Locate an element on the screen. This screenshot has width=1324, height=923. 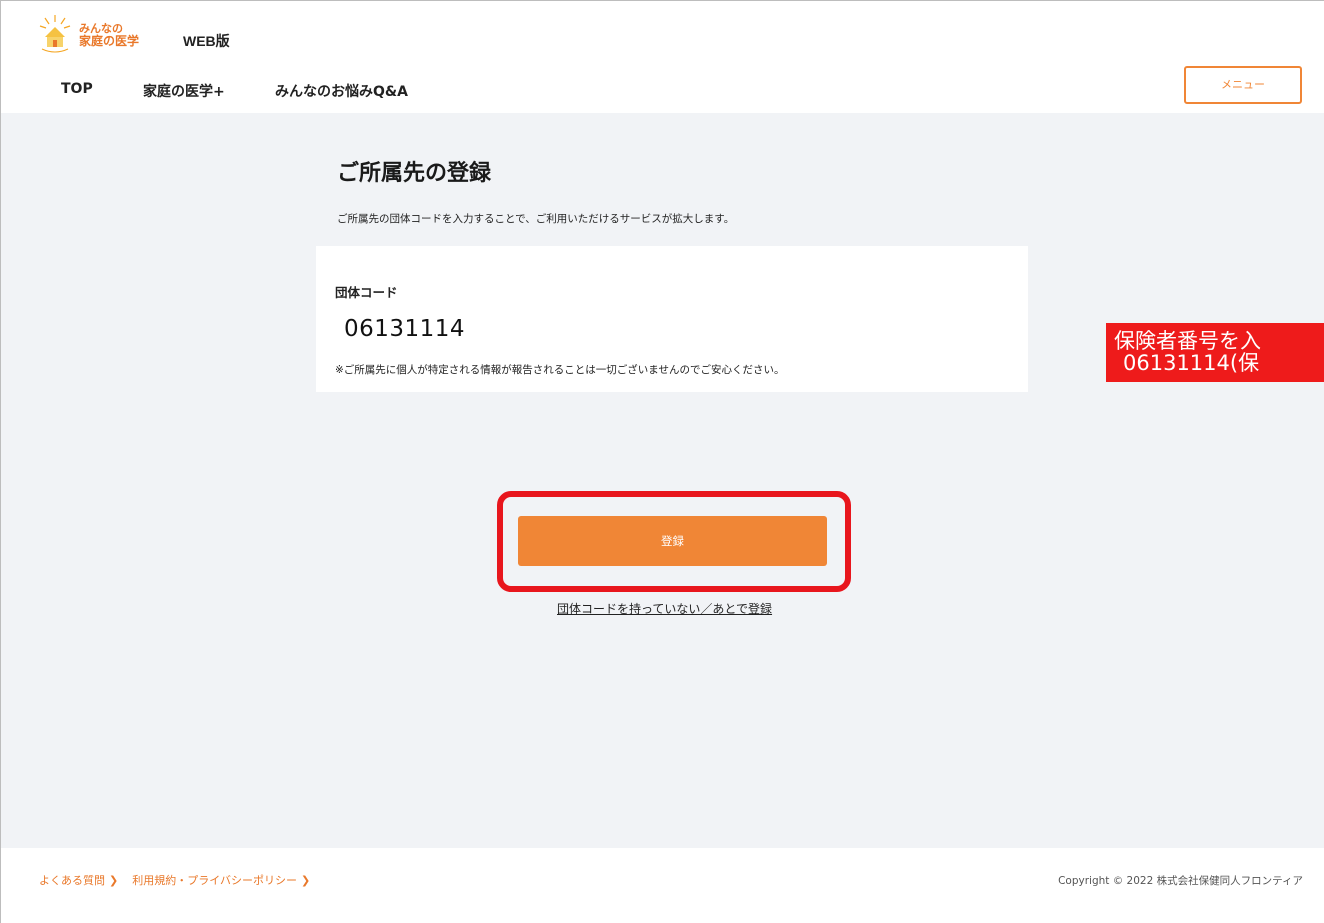
footer-links: よくある質問 ❯ 利用規約・プライバシーポリシー ❯ is located at coordinates (174, 880).